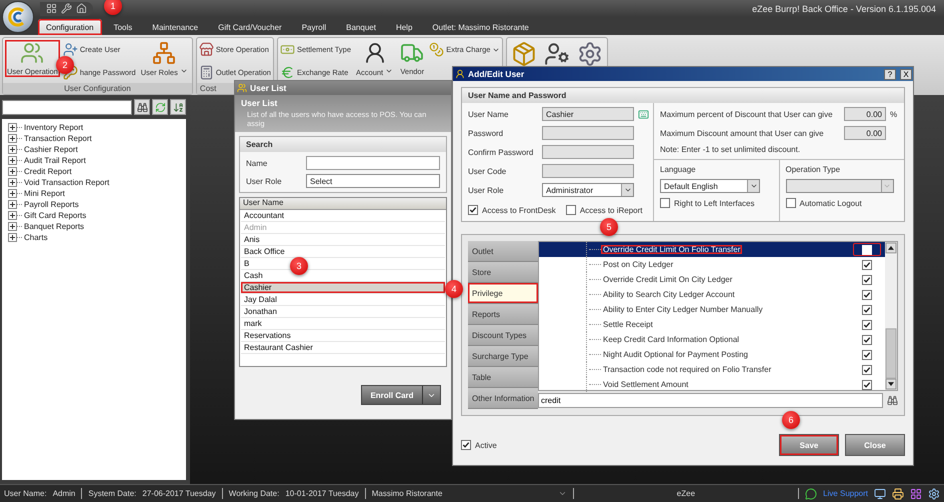 This screenshot has width=944, height=502. What do you see at coordinates (343, 312) in the screenshot?
I see `table-row: Jonathan` at bounding box center [343, 312].